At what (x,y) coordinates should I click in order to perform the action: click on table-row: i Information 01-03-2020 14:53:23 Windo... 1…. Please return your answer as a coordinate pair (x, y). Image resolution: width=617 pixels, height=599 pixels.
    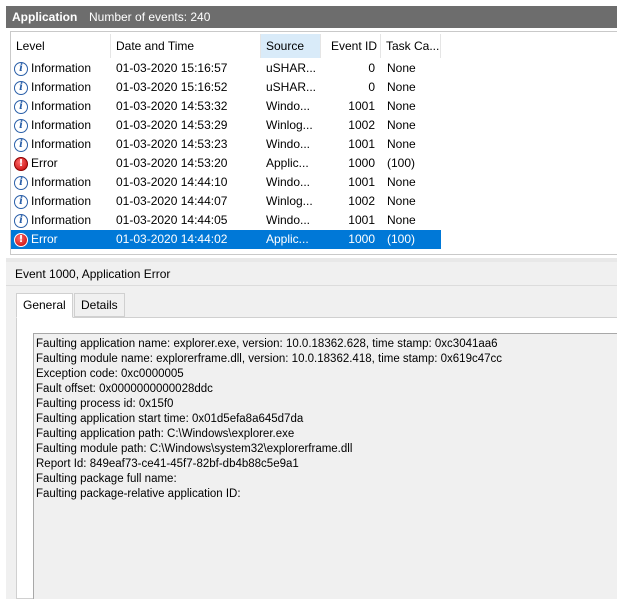
    Looking at the image, I should click on (226, 144).